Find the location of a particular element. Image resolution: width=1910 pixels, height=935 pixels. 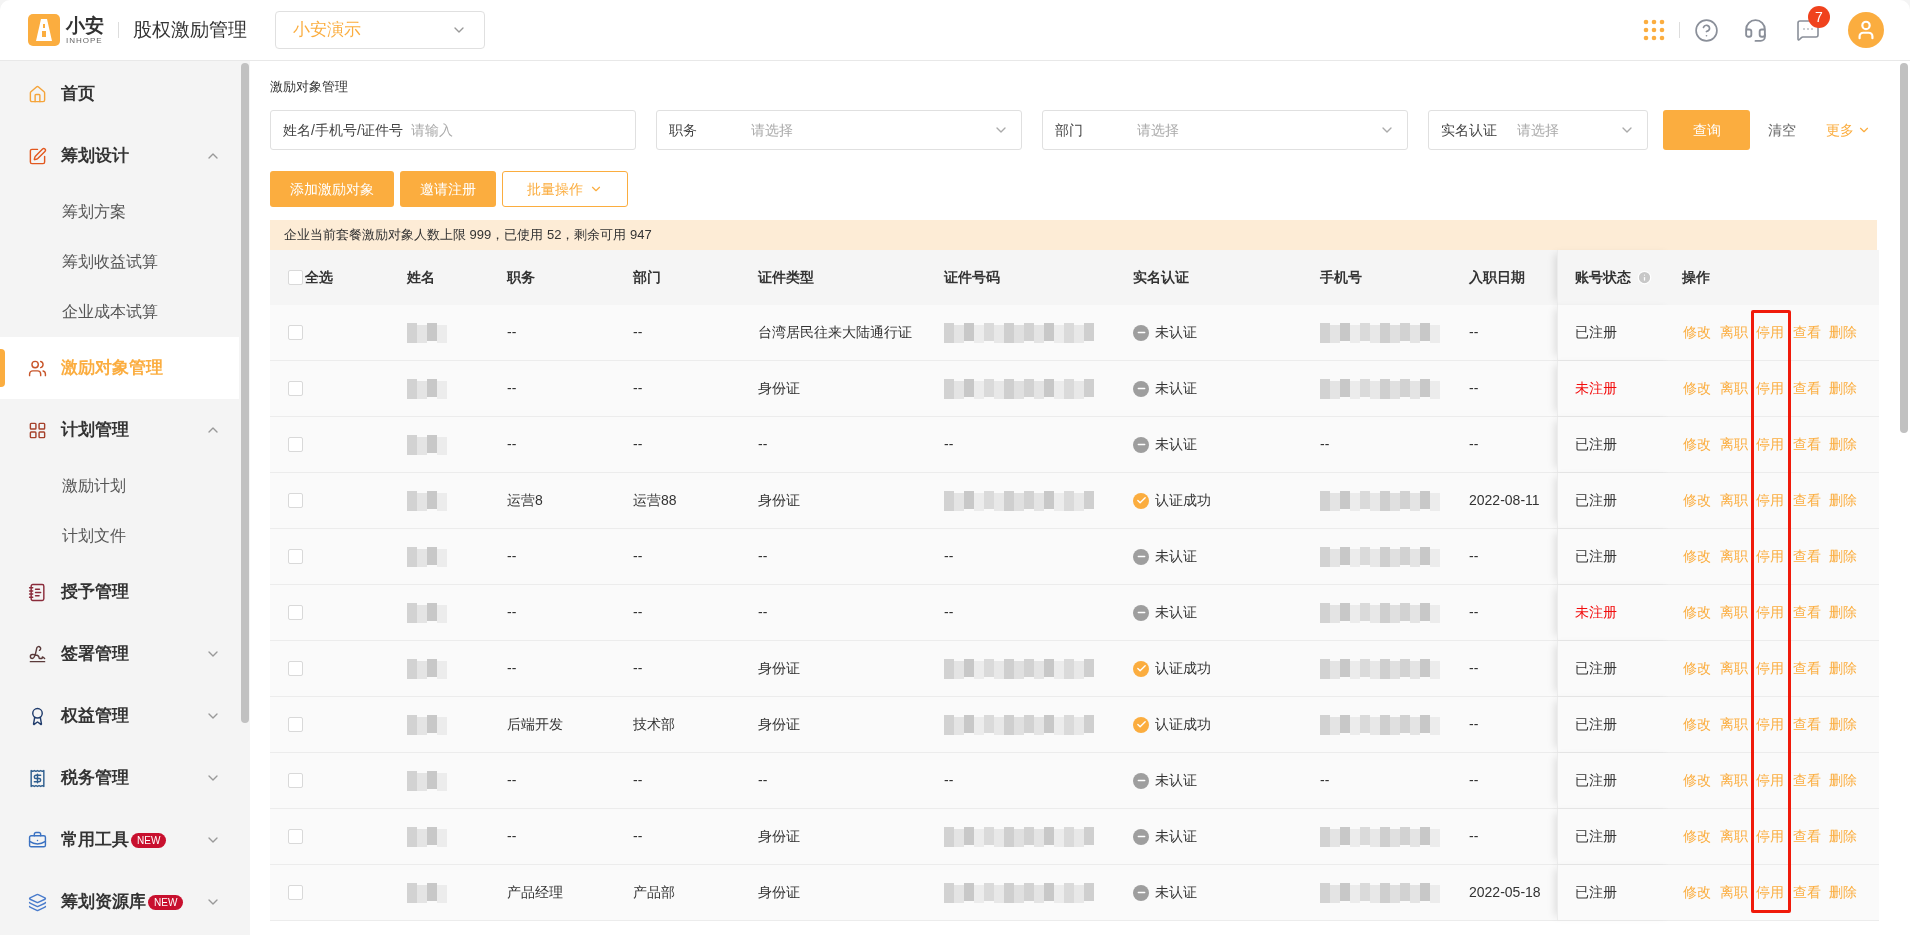

select-field: 职务 请选择 is located at coordinates (839, 130).